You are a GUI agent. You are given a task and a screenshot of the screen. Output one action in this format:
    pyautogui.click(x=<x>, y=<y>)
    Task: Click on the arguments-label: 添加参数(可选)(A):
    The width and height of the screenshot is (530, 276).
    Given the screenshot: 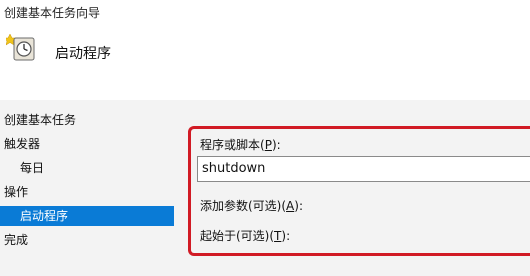 What is the action you would take?
    pyautogui.click(x=251, y=206)
    